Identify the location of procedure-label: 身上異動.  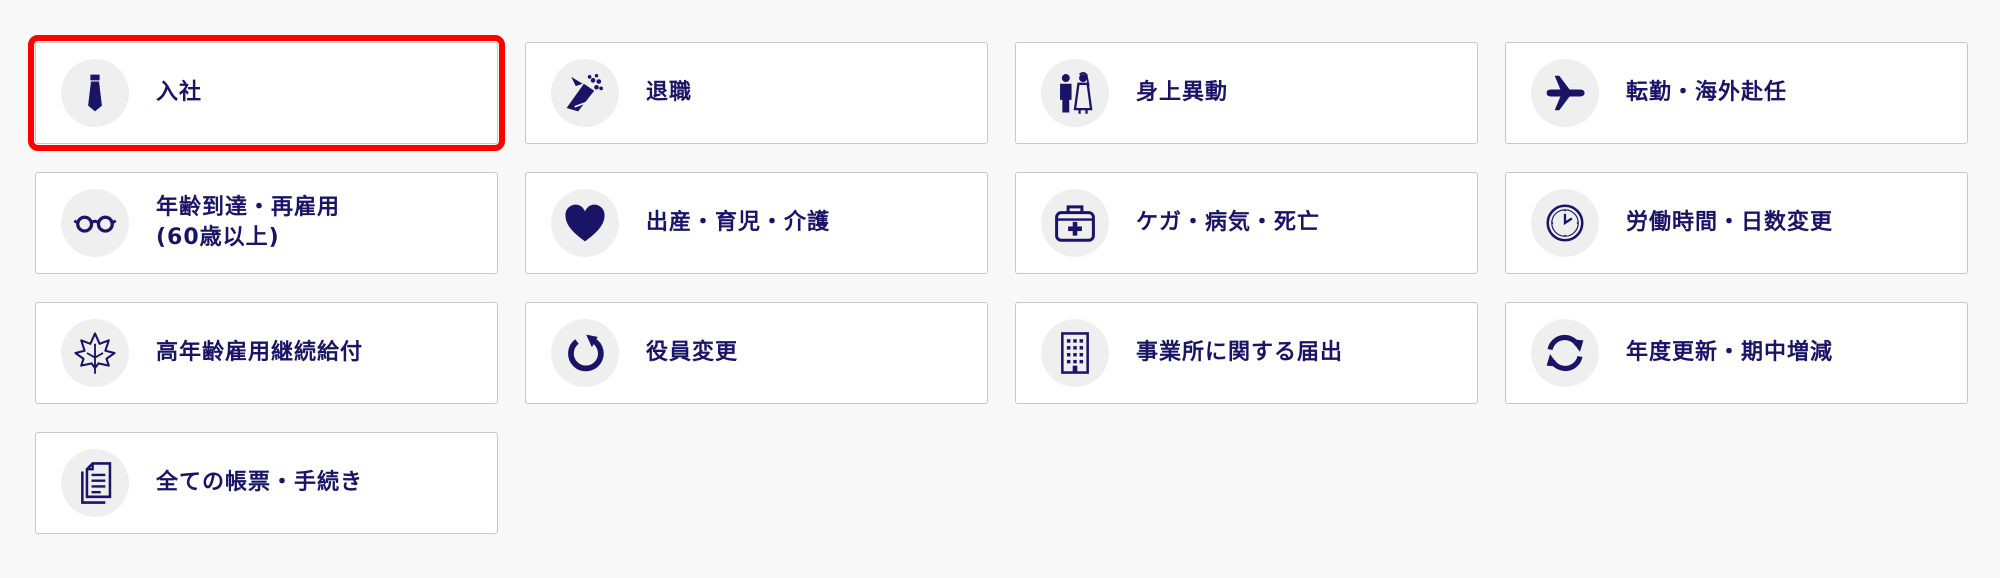
(1182, 92).